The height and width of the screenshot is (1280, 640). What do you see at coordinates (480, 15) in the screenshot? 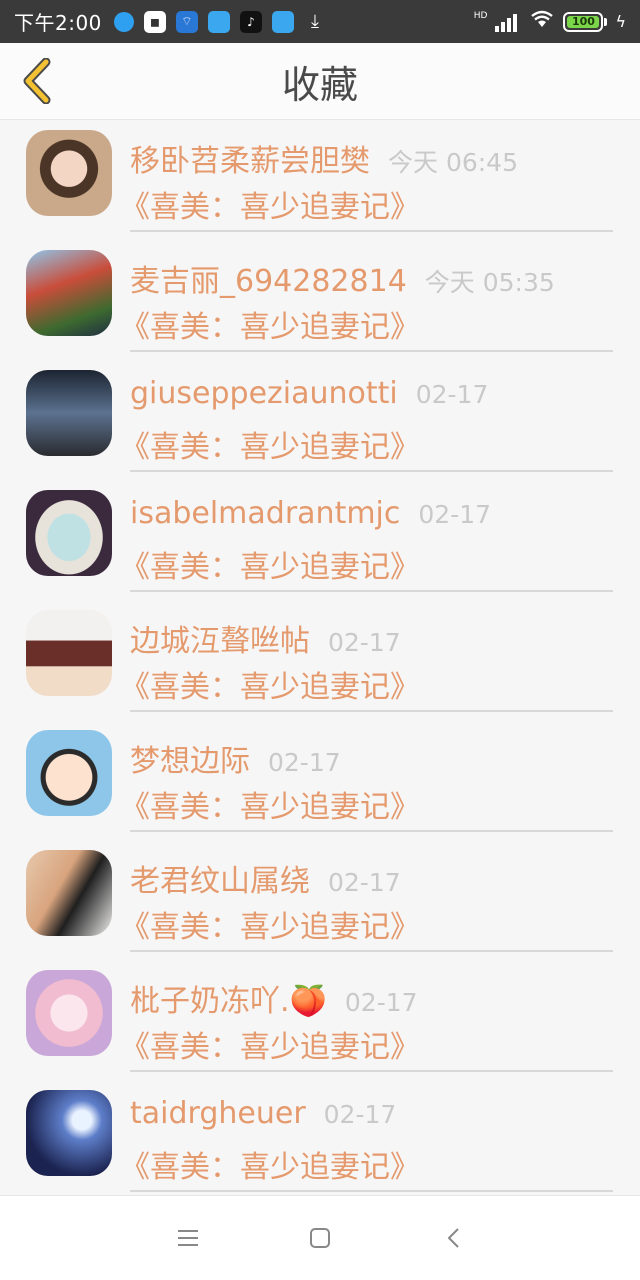
I see `network-type-label: HD` at bounding box center [480, 15].